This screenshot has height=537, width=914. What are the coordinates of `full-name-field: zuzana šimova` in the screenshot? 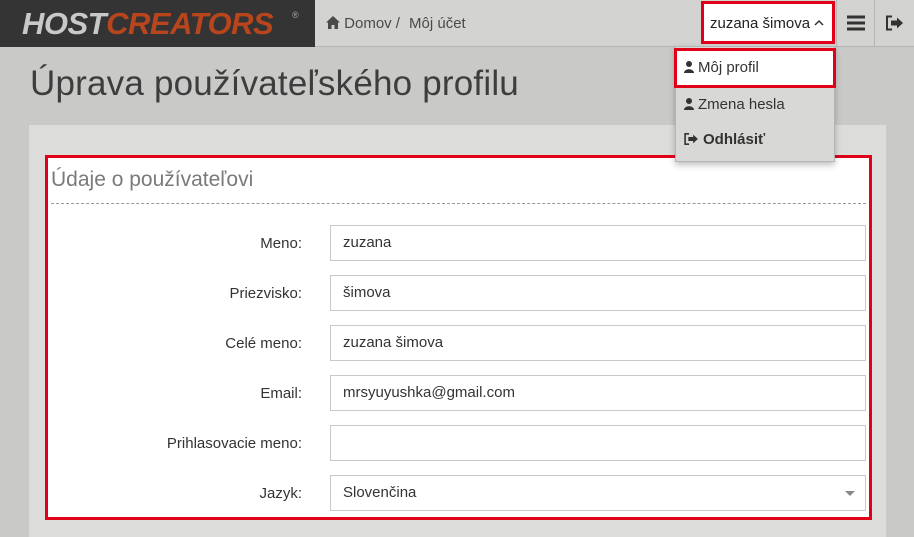 It's located at (598, 343).